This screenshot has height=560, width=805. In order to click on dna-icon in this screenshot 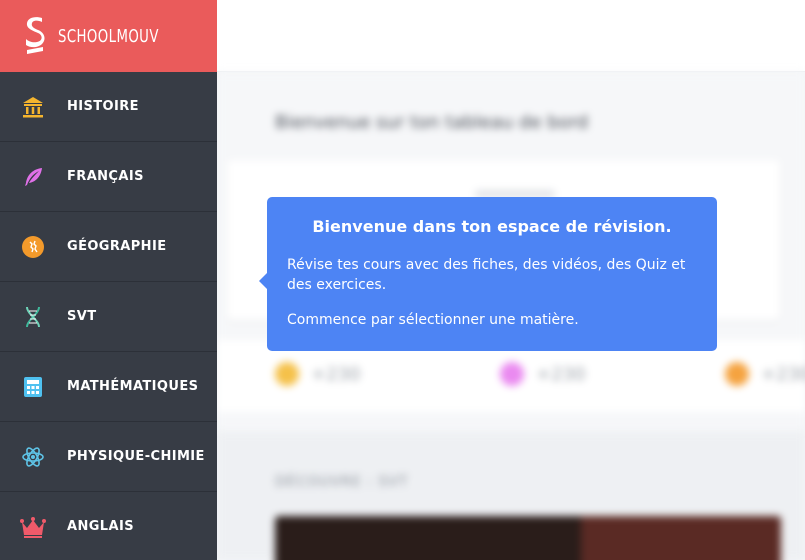, I will do `click(33, 317)`.